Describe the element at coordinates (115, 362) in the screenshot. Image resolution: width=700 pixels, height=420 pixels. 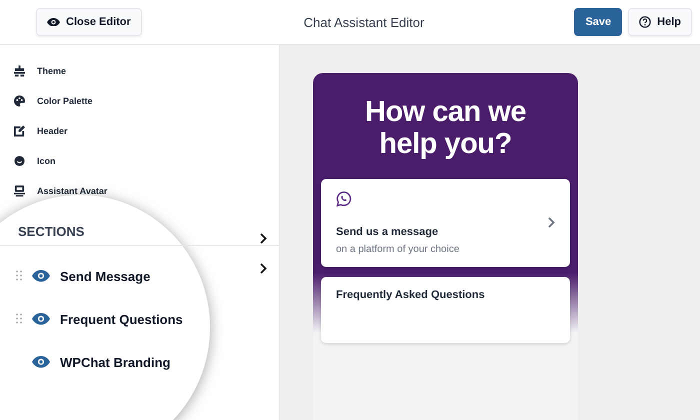
I see `section-label: WPChat Branding` at that location.